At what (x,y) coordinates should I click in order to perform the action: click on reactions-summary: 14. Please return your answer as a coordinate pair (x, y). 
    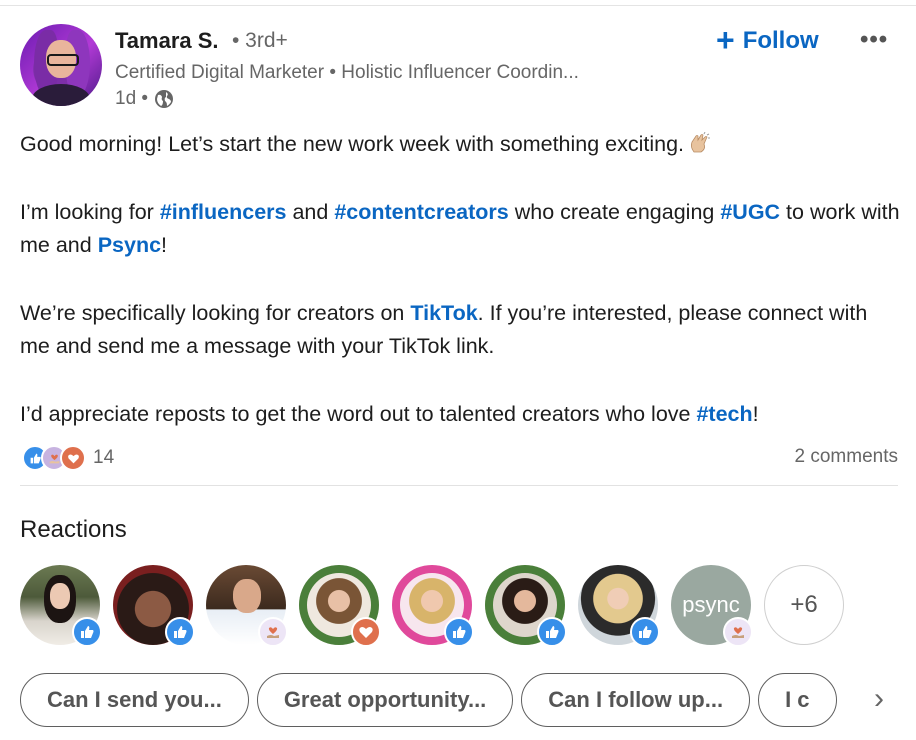
    Looking at the image, I should click on (68, 458).